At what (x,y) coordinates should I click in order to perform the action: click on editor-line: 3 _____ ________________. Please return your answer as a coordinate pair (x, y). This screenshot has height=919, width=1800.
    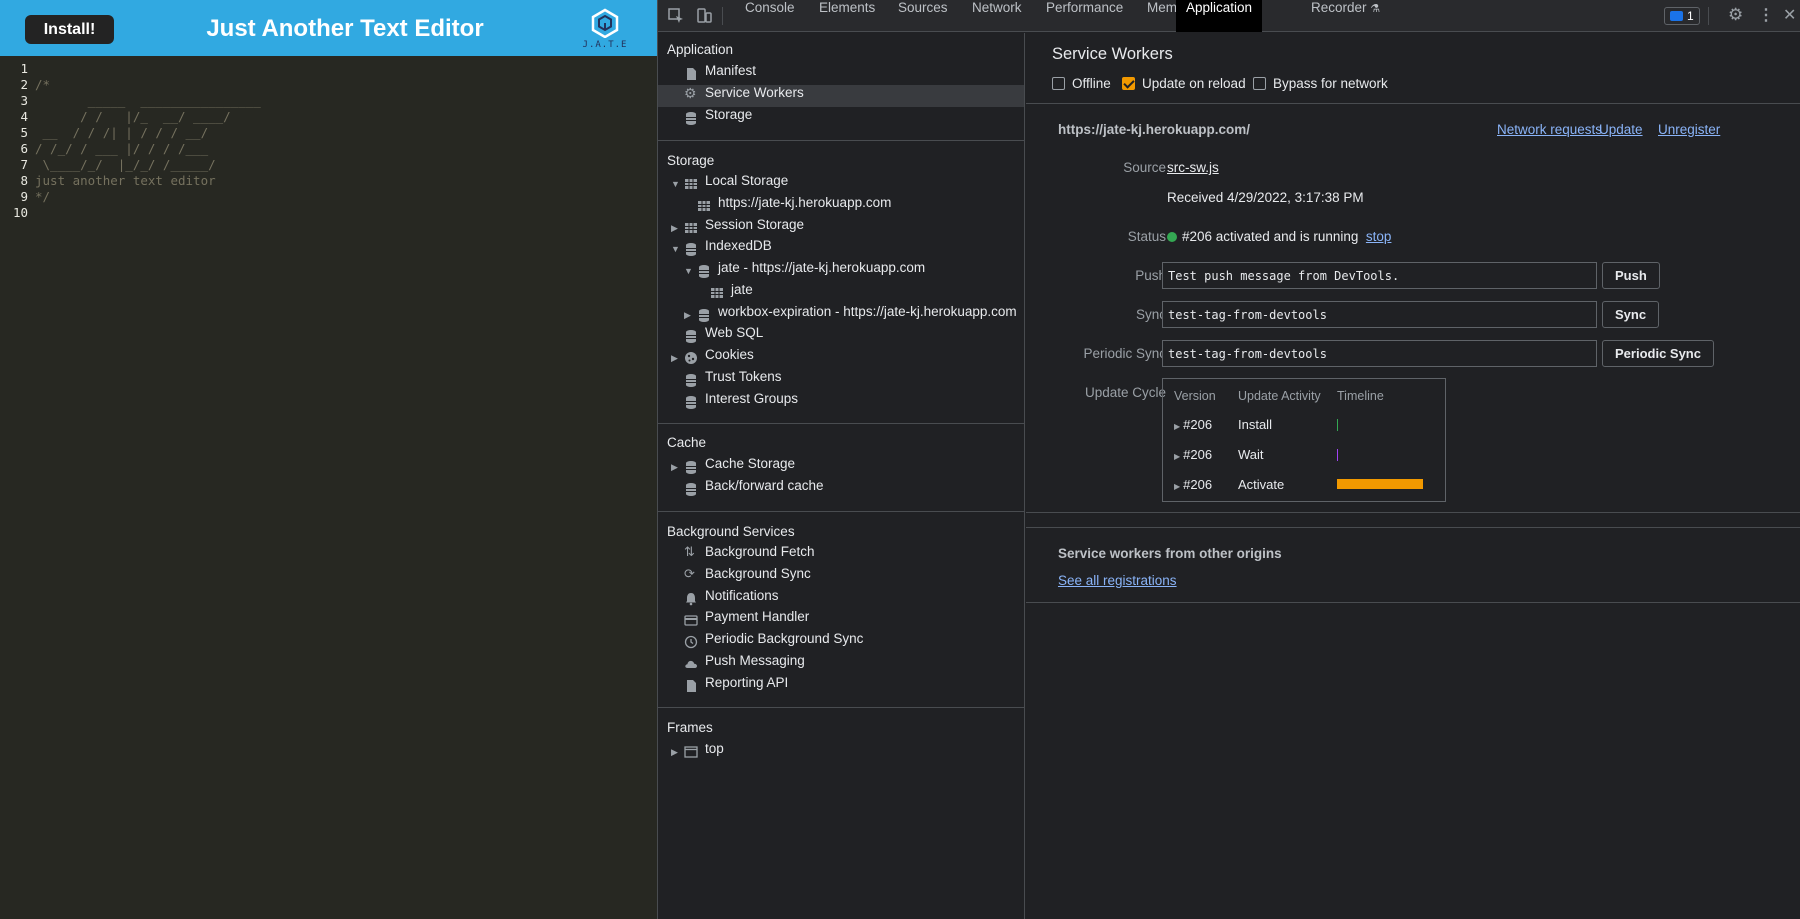
    Looking at the image, I should click on (328, 101).